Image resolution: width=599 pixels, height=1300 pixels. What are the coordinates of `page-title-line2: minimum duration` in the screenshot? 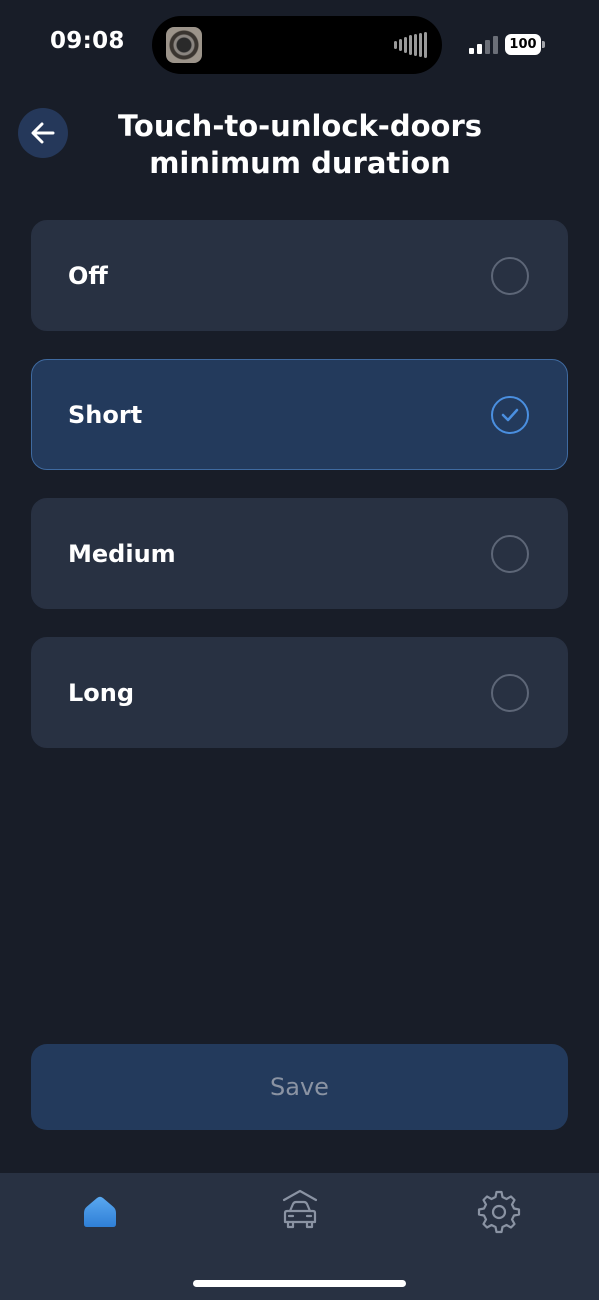 It's located at (300, 163).